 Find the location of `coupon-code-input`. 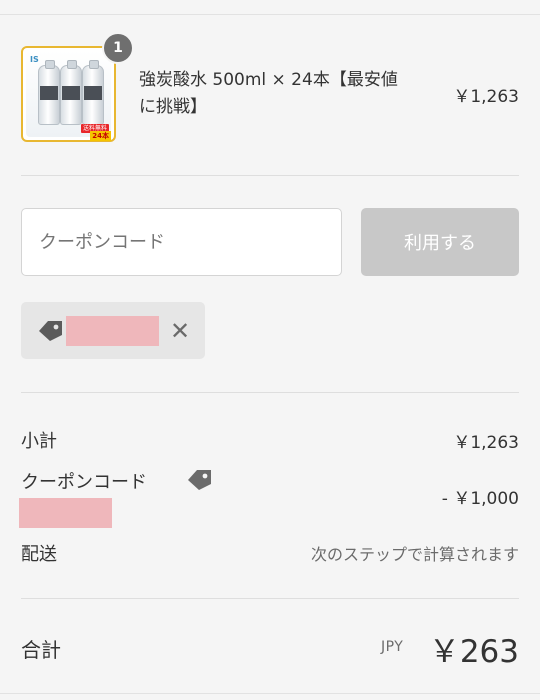

coupon-code-input is located at coordinates (181, 242).